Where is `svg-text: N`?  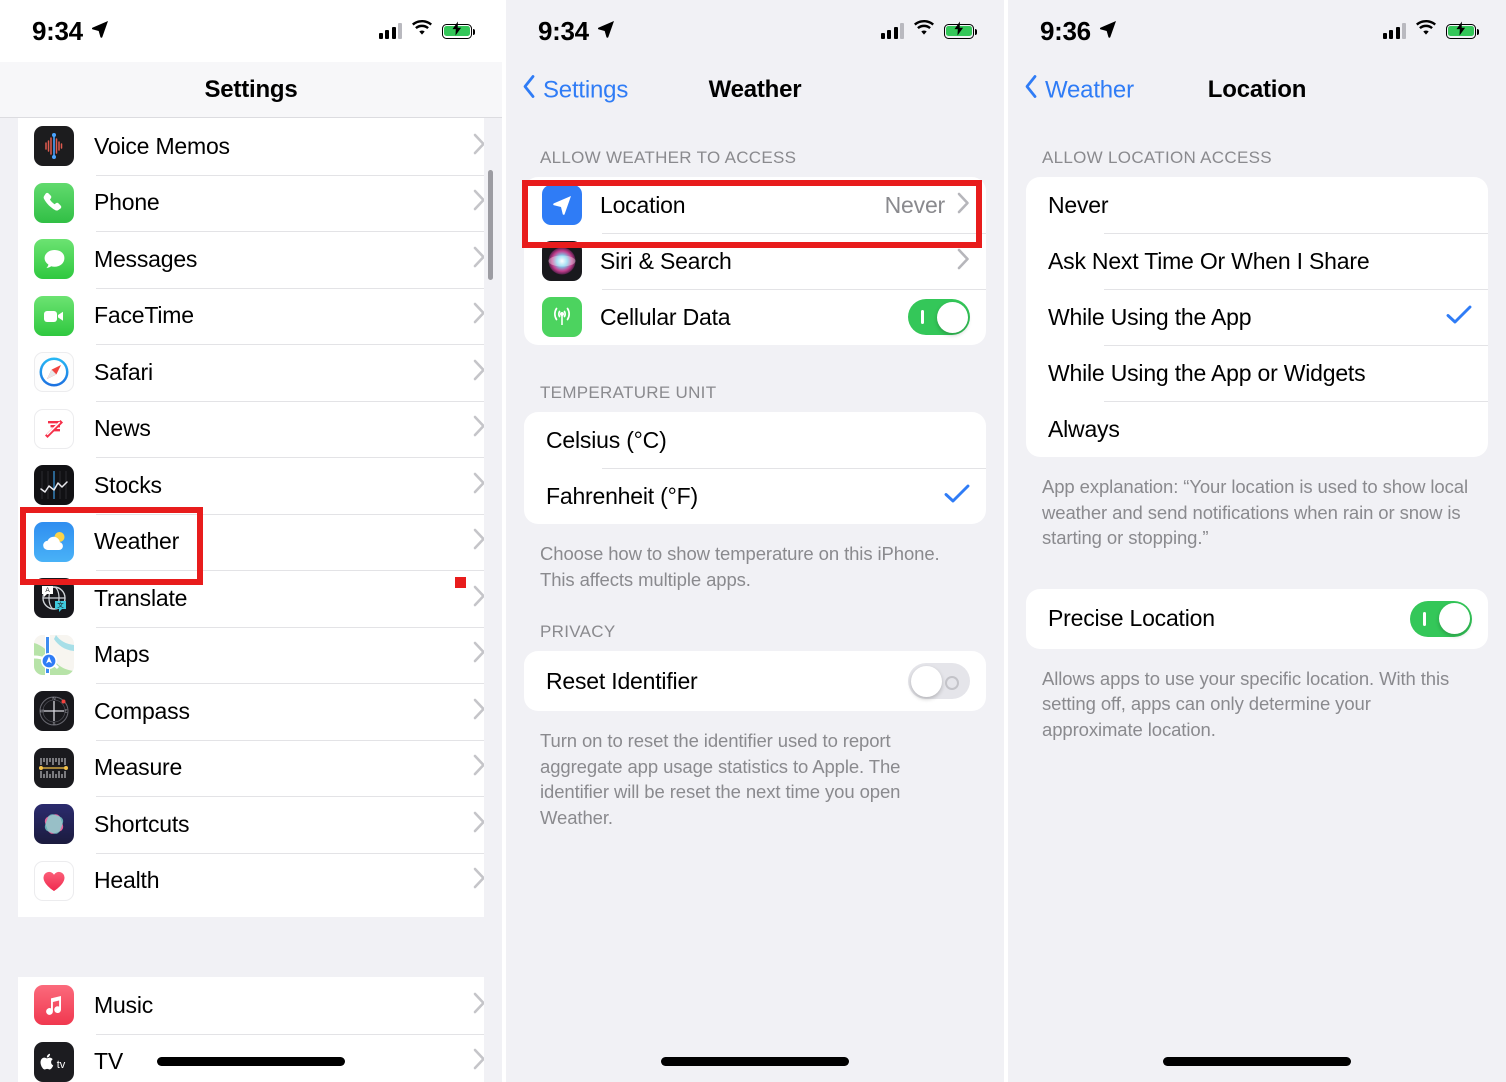 svg-text: N is located at coordinates (53, 698).